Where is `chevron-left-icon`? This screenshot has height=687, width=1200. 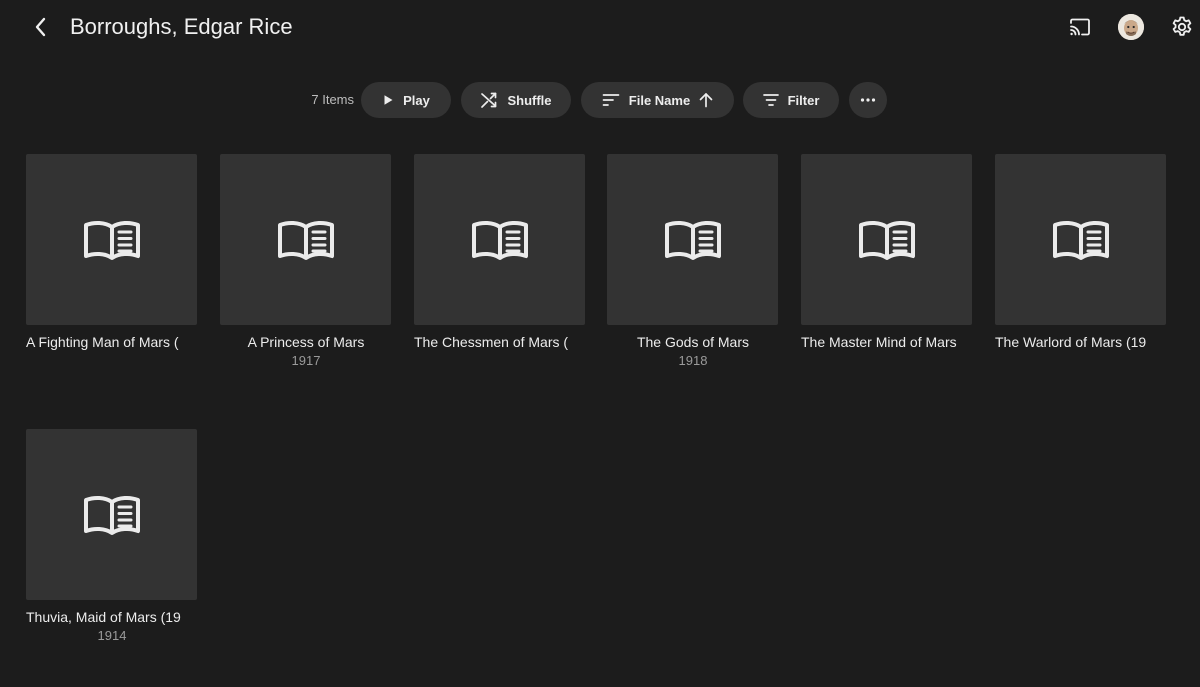
chevron-left-icon is located at coordinates (40, 27).